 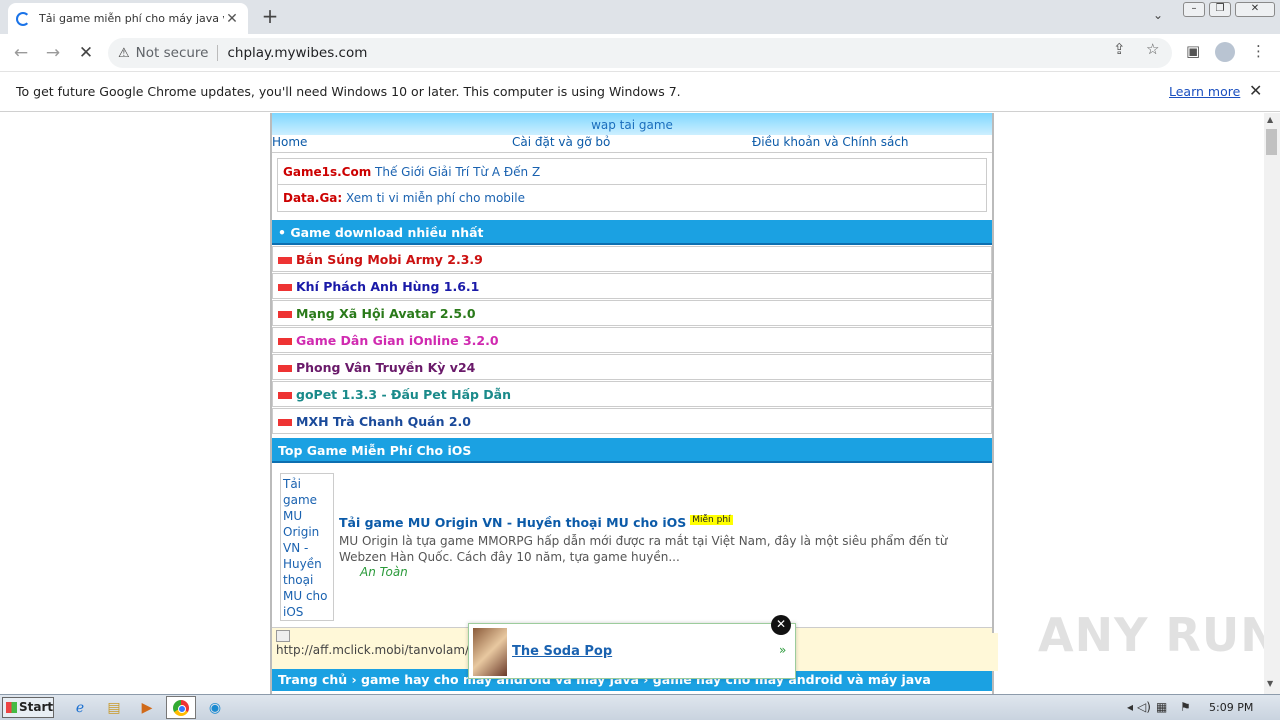 I want to click on browser-tab: Tải game miễn phí cho máy java và a ✕, so click(x=128, y=18).